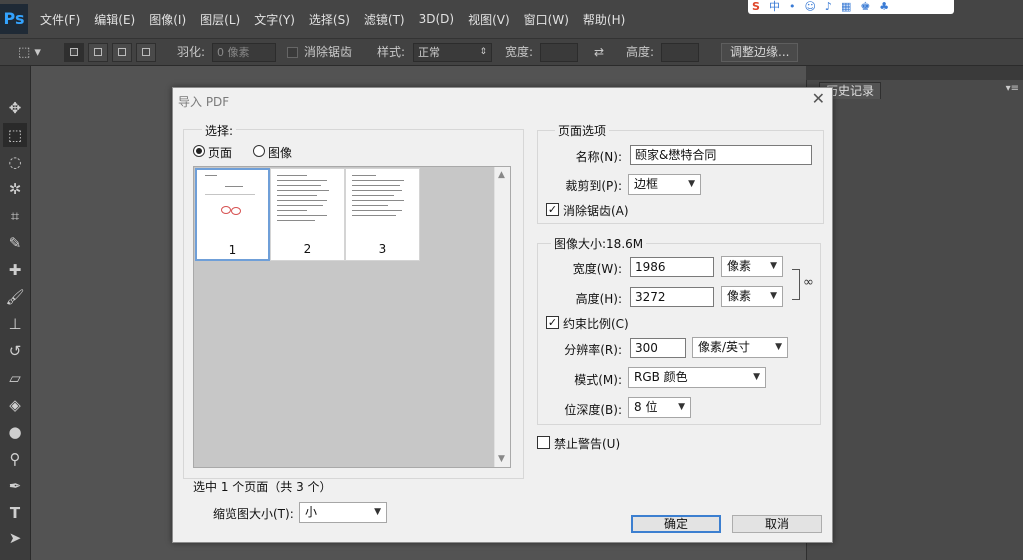 This screenshot has width=1023, height=560. I want to click on dodge-tool-icon: ⚲, so click(15, 459).